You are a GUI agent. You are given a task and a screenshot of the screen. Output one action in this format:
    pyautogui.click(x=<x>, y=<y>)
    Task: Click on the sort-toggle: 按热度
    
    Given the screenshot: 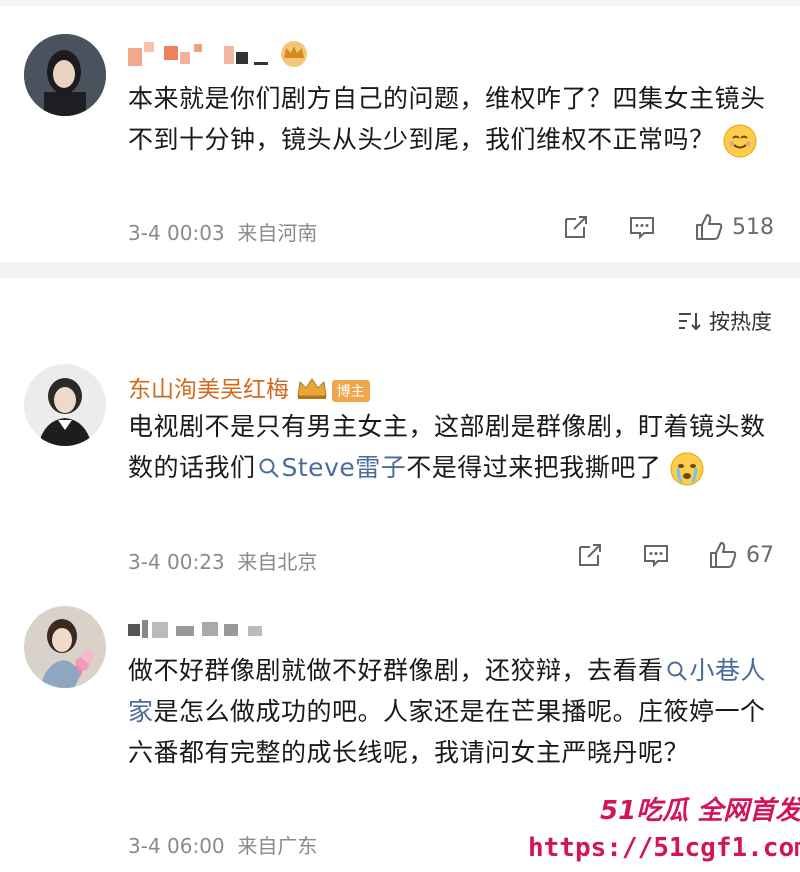 What is the action you would take?
    pyautogui.click(x=724, y=321)
    